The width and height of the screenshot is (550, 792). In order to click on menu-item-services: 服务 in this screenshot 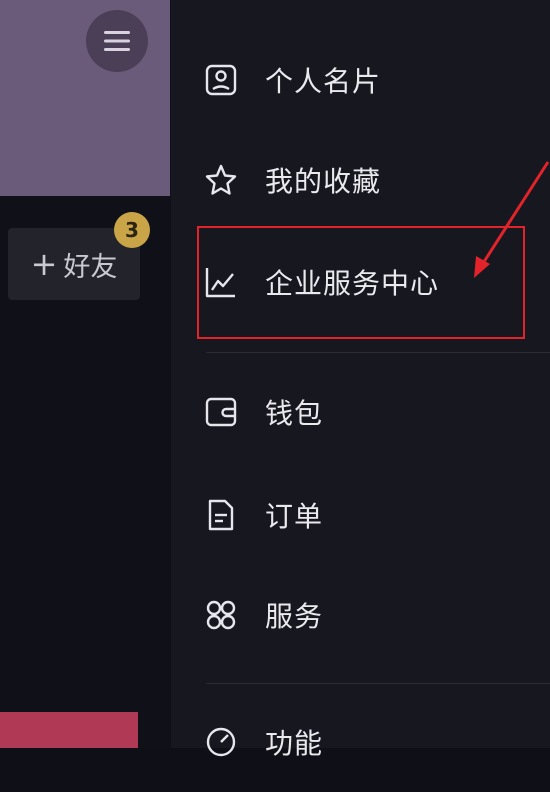, I will do `click(360, 615)`.